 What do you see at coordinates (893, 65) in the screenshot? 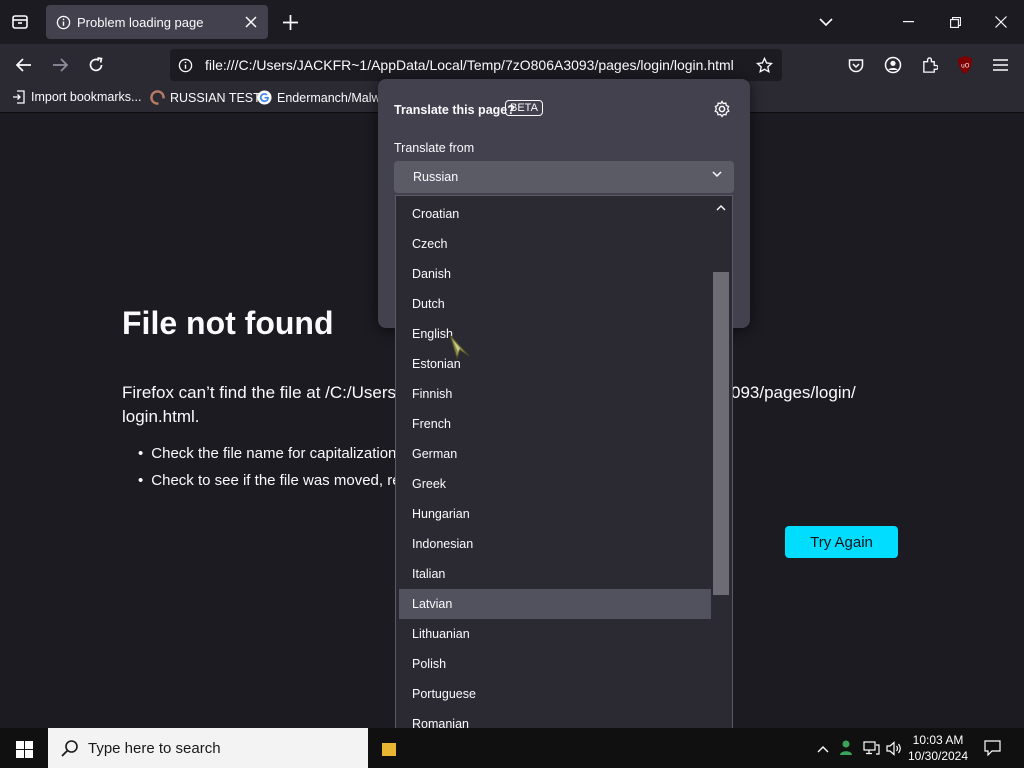
I see `account-icon` at bounding box center [893, 65].